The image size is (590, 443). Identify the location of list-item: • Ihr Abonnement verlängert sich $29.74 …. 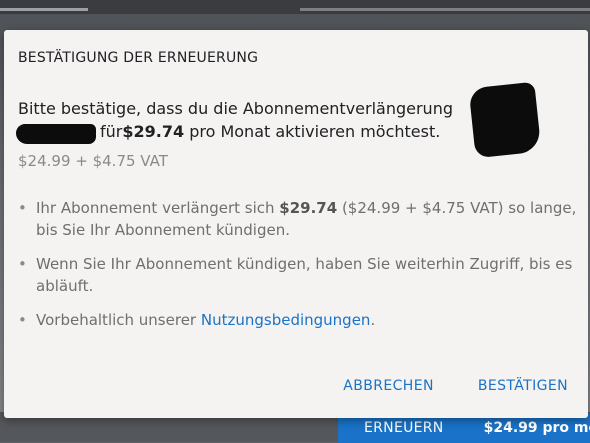
(296, 219).